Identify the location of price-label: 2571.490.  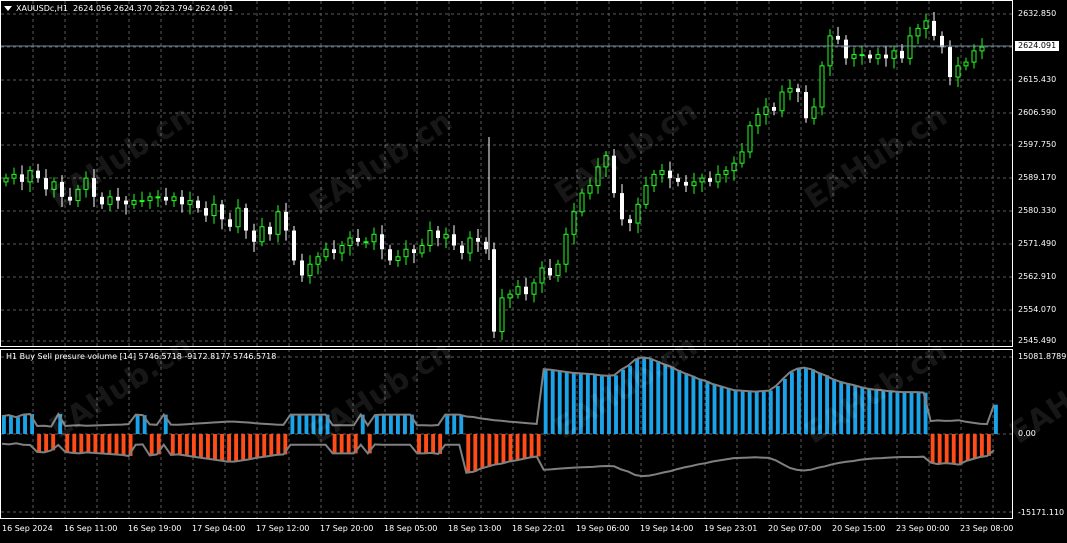
(1037, 243).